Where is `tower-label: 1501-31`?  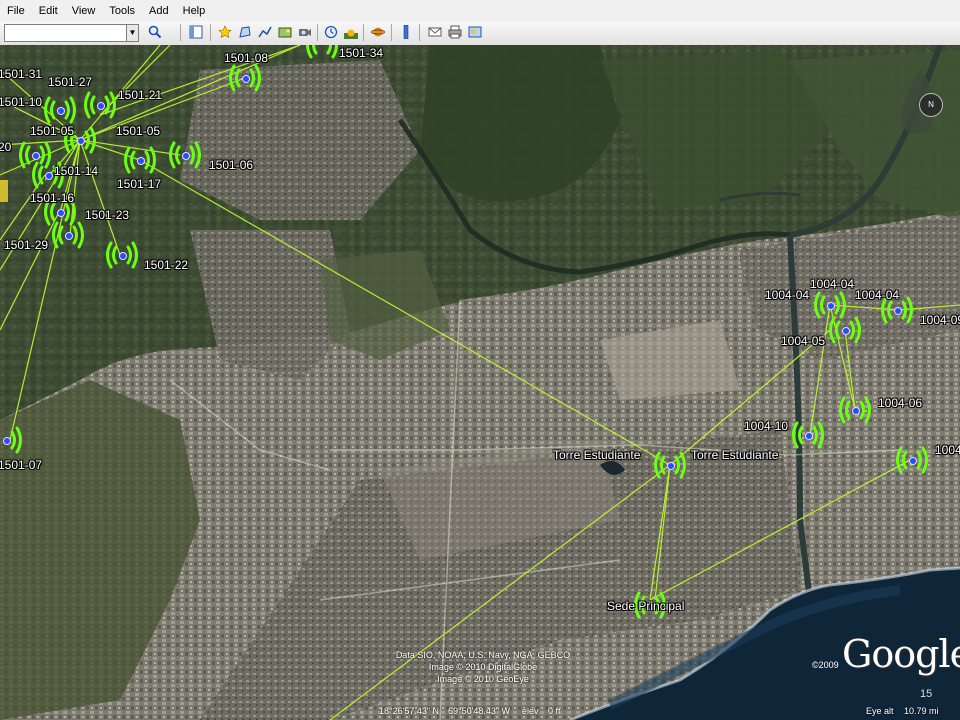 tower-label: 1501-31 is located at coordinates (21, 74).